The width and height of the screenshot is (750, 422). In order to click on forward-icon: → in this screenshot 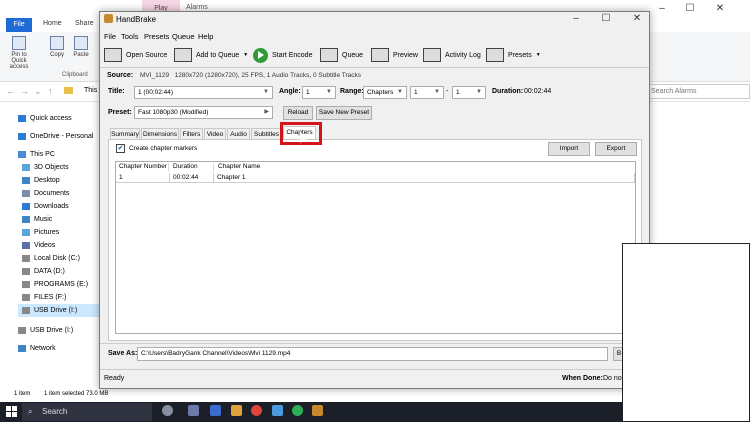, I will do `click(24, 91)`.